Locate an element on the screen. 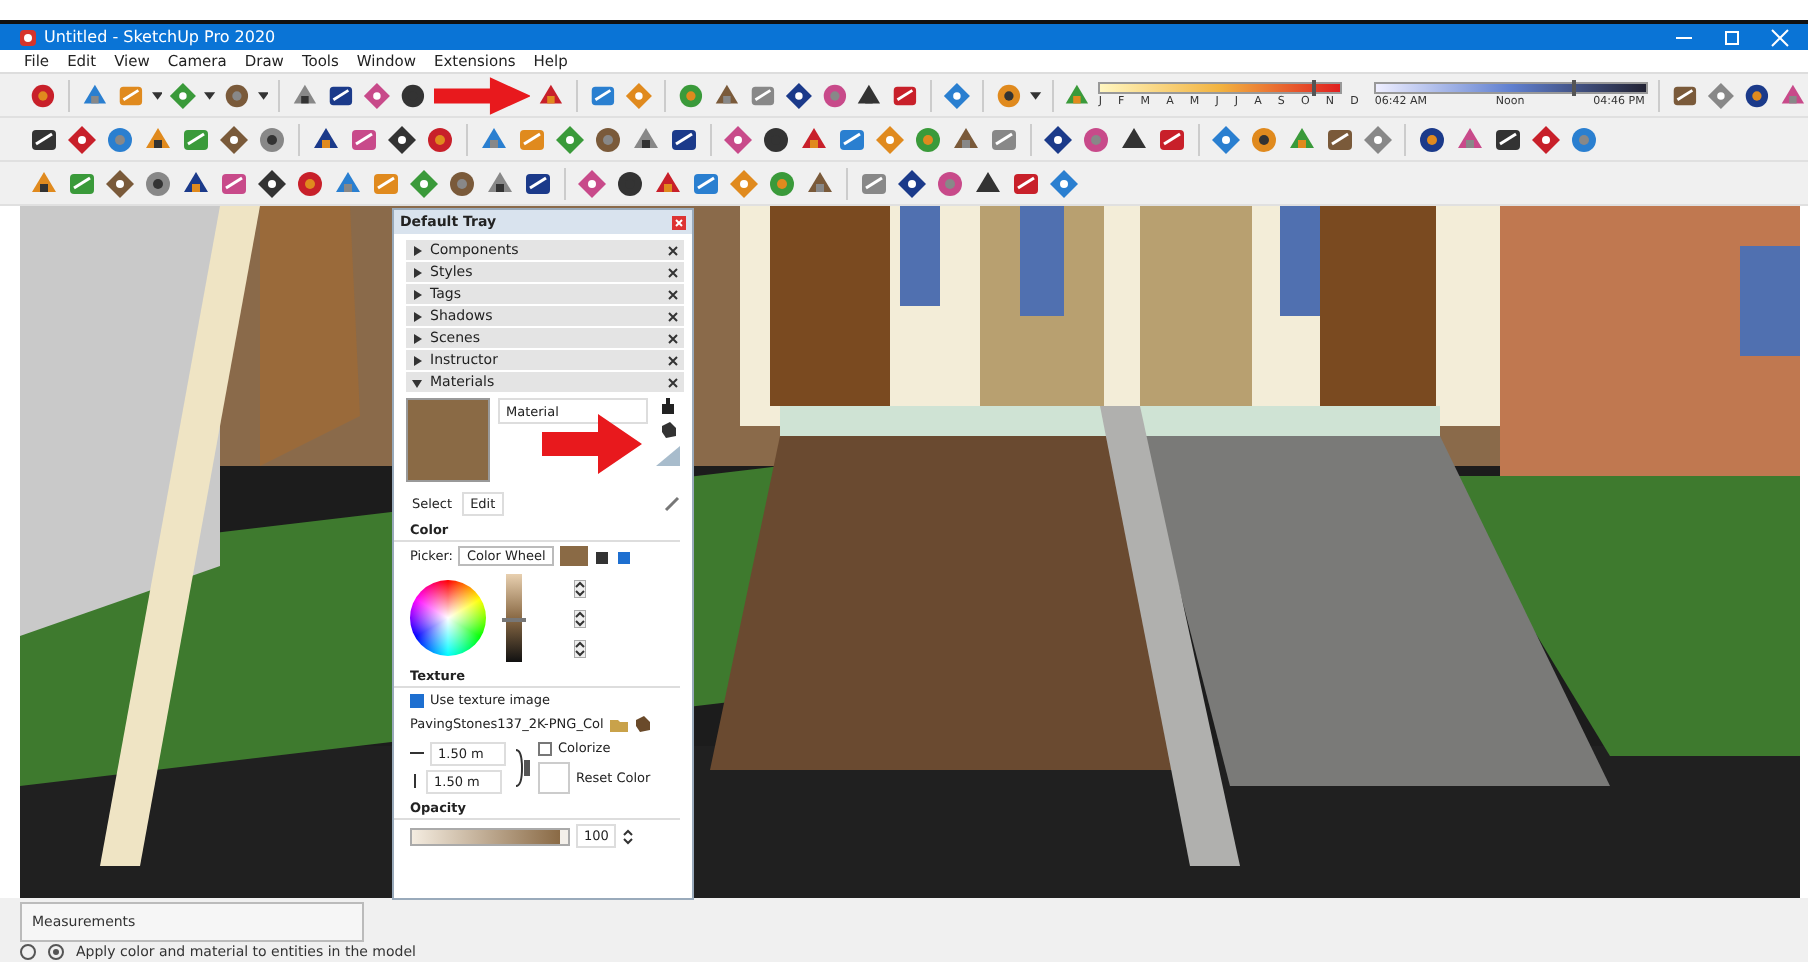 The image size is (1808, 976). collapse-icon is located at coordinates (417, 382).